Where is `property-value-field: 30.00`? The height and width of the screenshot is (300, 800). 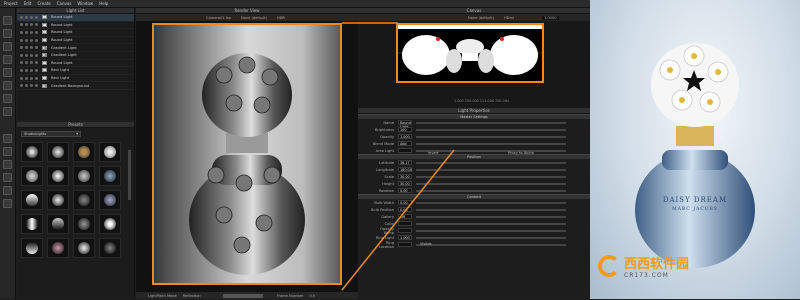
property-value-field: 30.00 is located at coordinates (405, 176).